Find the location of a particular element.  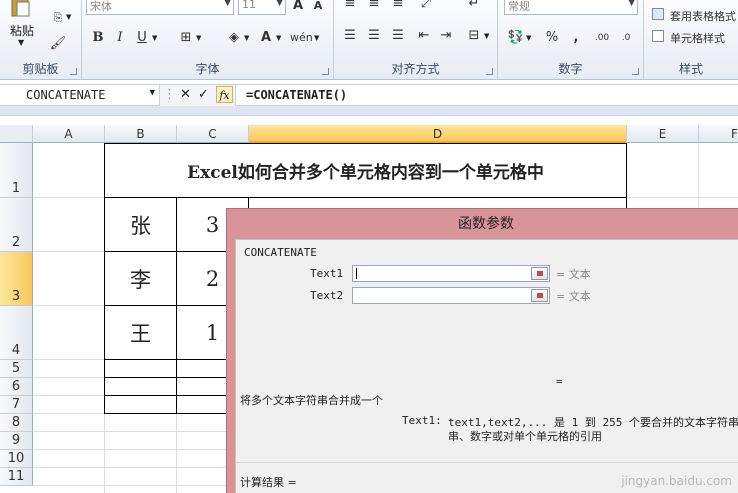

align-bottom-icon: ≡ is located at coordinates (398, 7).